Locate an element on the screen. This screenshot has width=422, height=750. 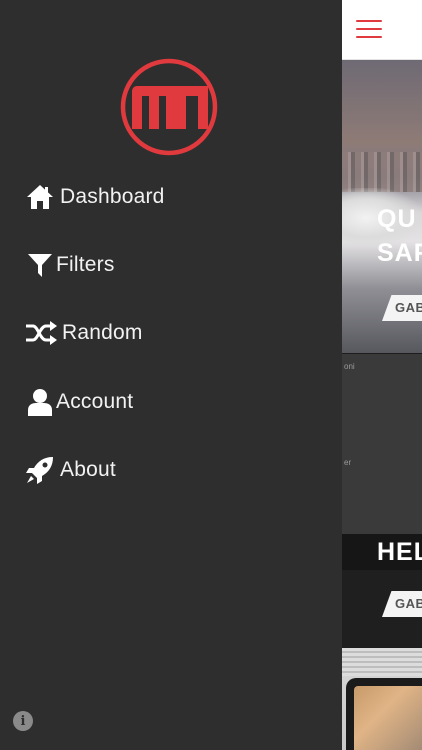
menu-item-account: Account is located at coordinates (79, 402).